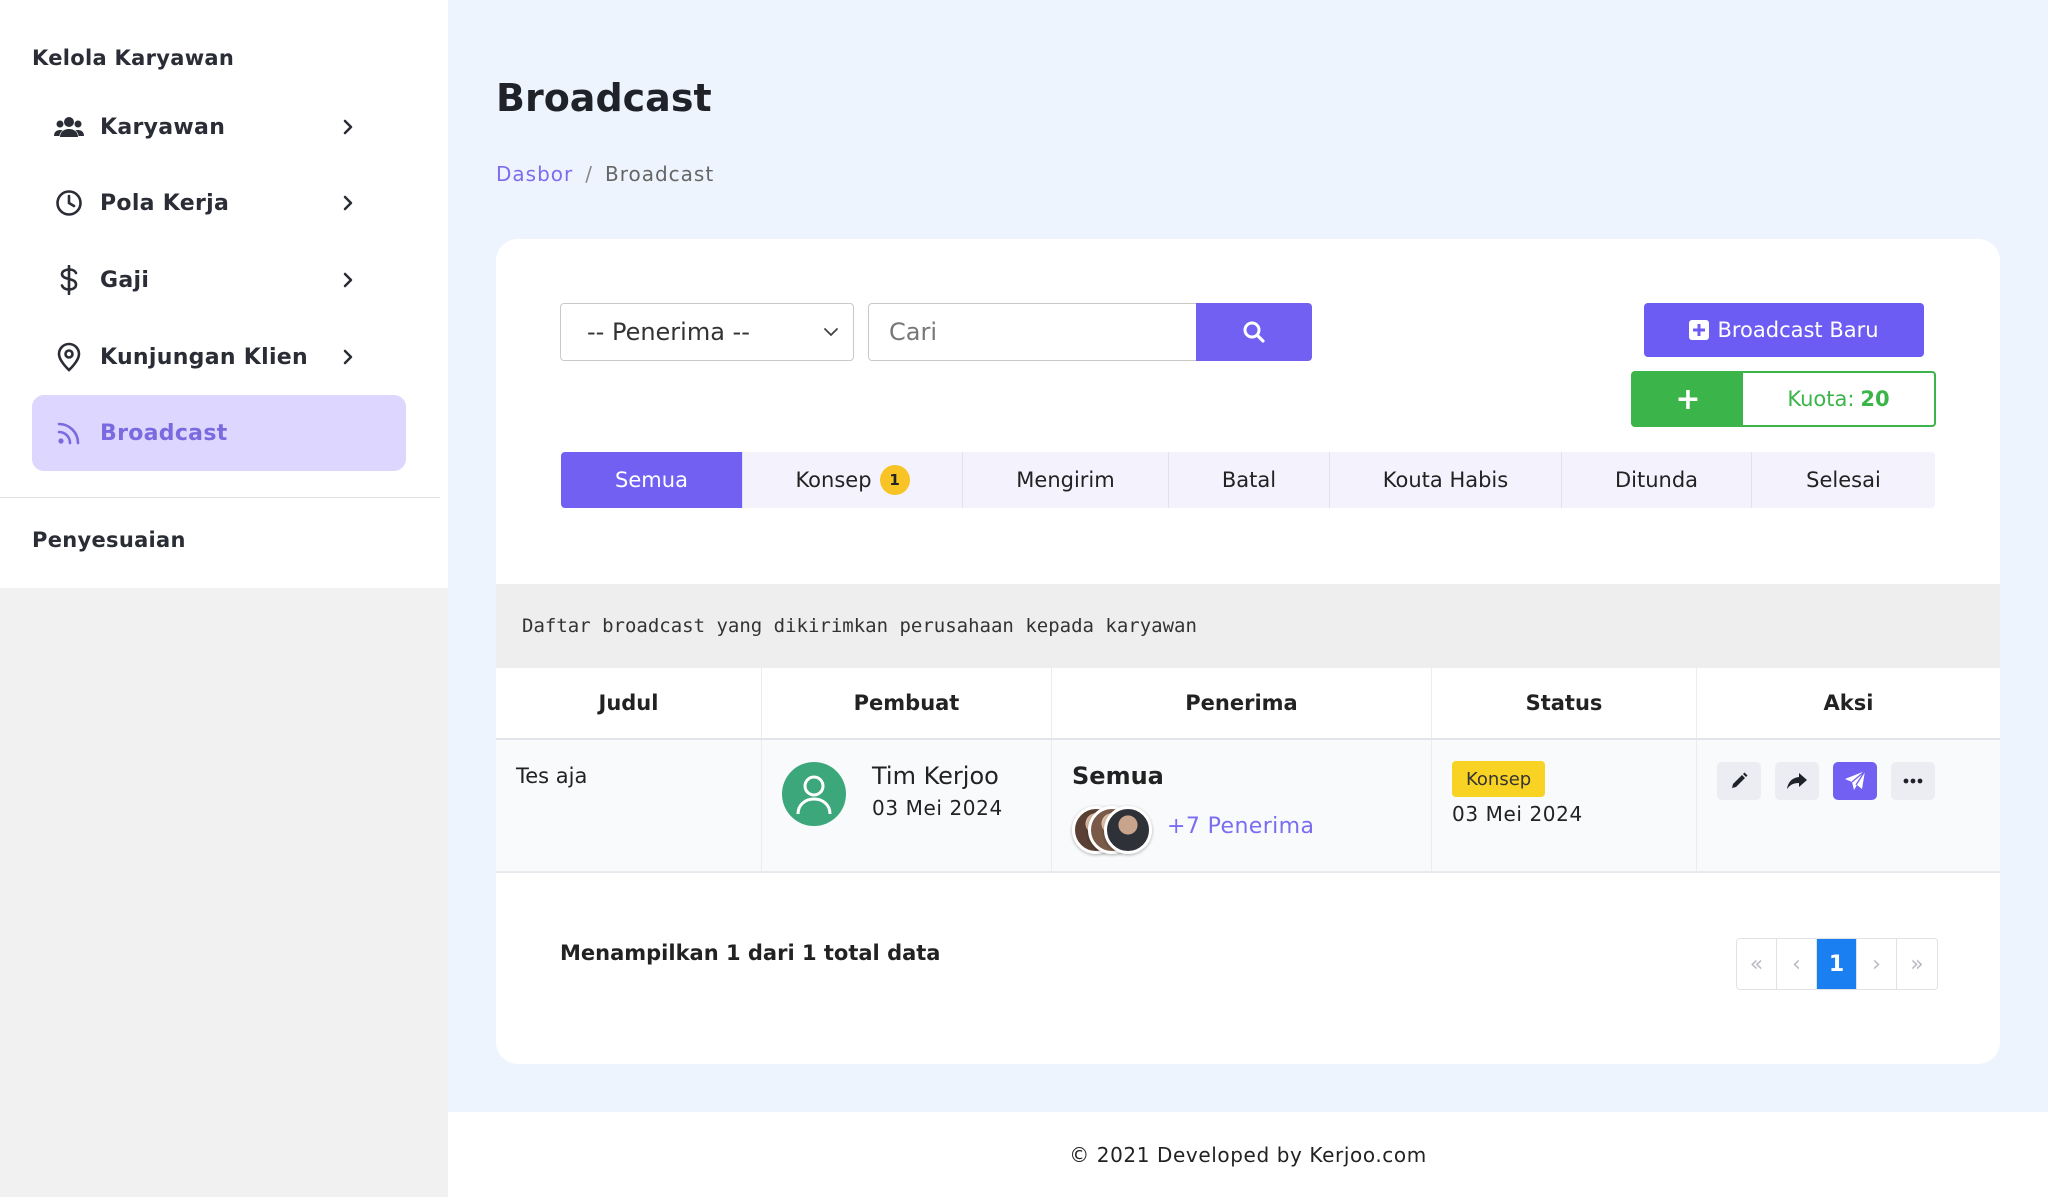 The height and width of the screenshot is (1197, 2048). I want to click on tab-selesai: Selesai, so click(1843, 480).